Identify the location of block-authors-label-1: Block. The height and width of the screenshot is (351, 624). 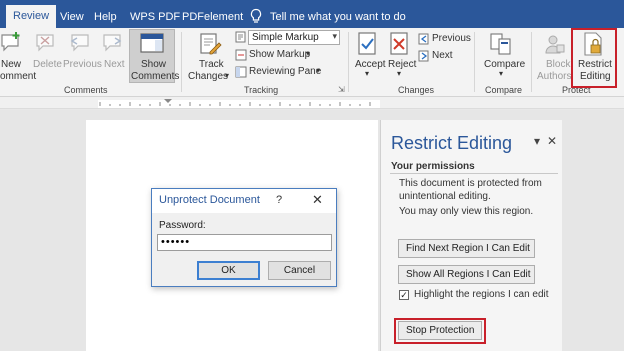
(558, 64).